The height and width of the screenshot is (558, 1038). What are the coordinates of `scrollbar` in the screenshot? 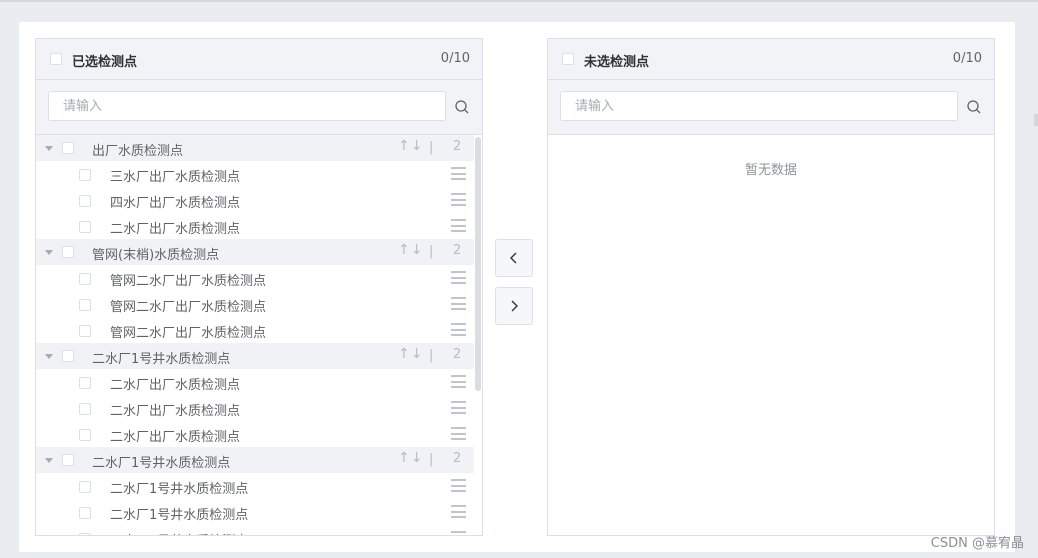 It's located at (478, 264).